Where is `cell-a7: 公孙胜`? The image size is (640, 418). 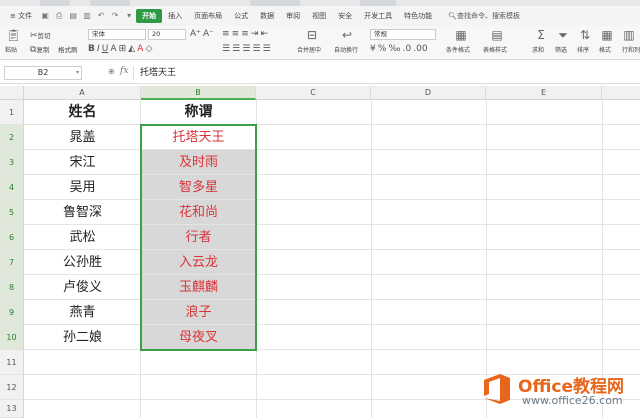
cell-a7: 公孙胜 is located at coordinates (82, 262).